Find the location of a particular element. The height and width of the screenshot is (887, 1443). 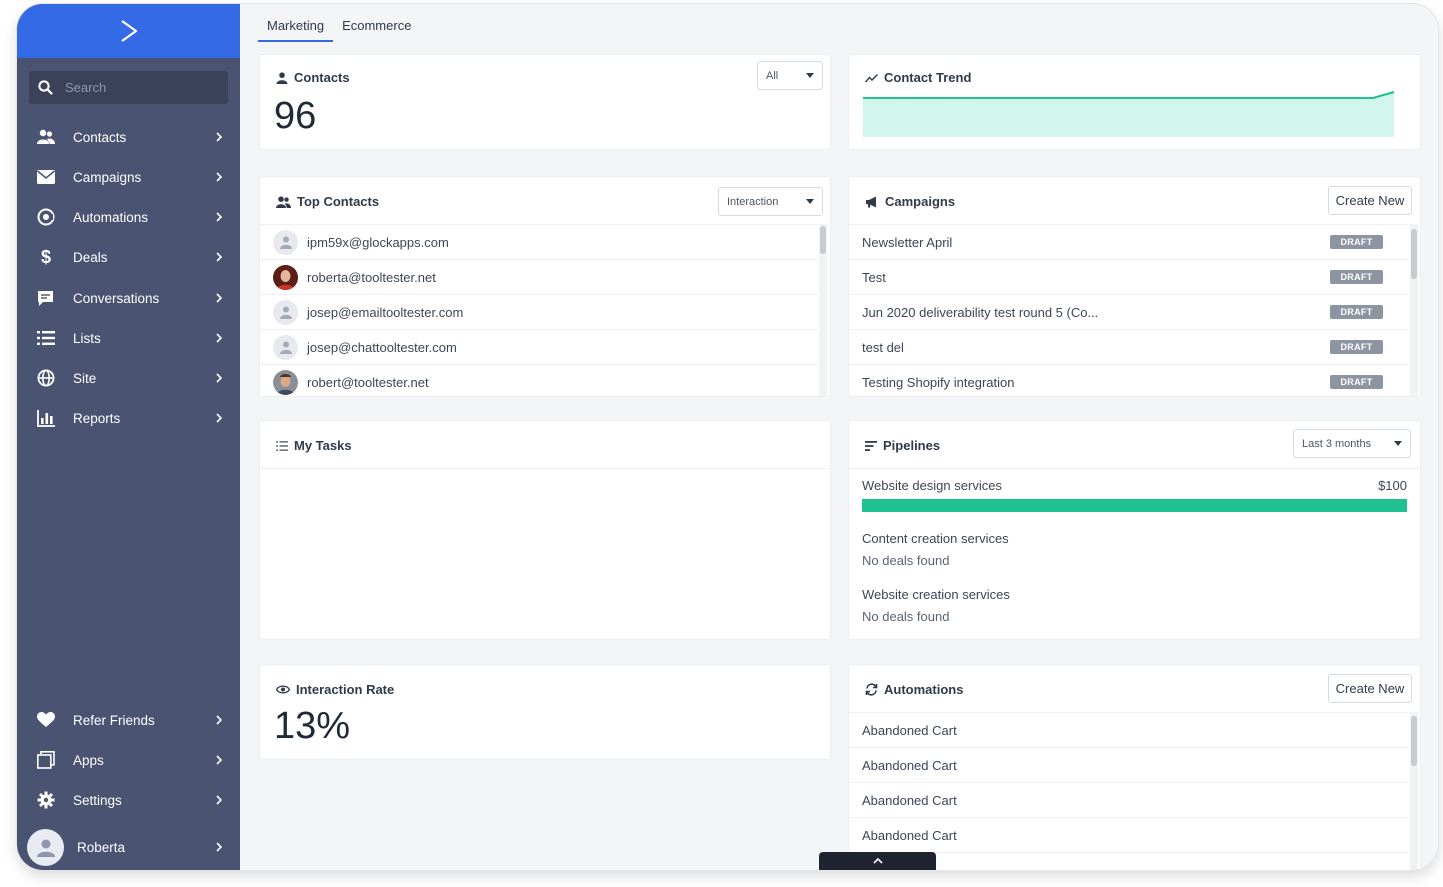

nav-item-reports: Reports is located at coordinates (128, 418).